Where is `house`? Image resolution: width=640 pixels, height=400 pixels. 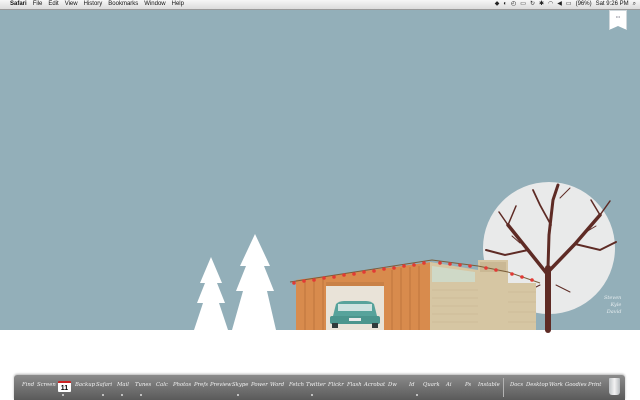
house is located at coordinates (415, 294).